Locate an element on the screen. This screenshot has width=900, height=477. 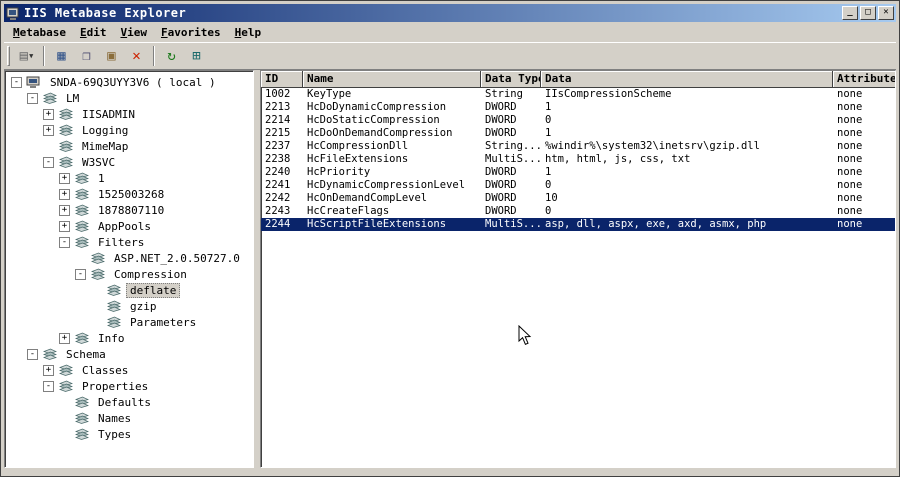
tree-node-label: Compression is located at coordinates (150, 274).